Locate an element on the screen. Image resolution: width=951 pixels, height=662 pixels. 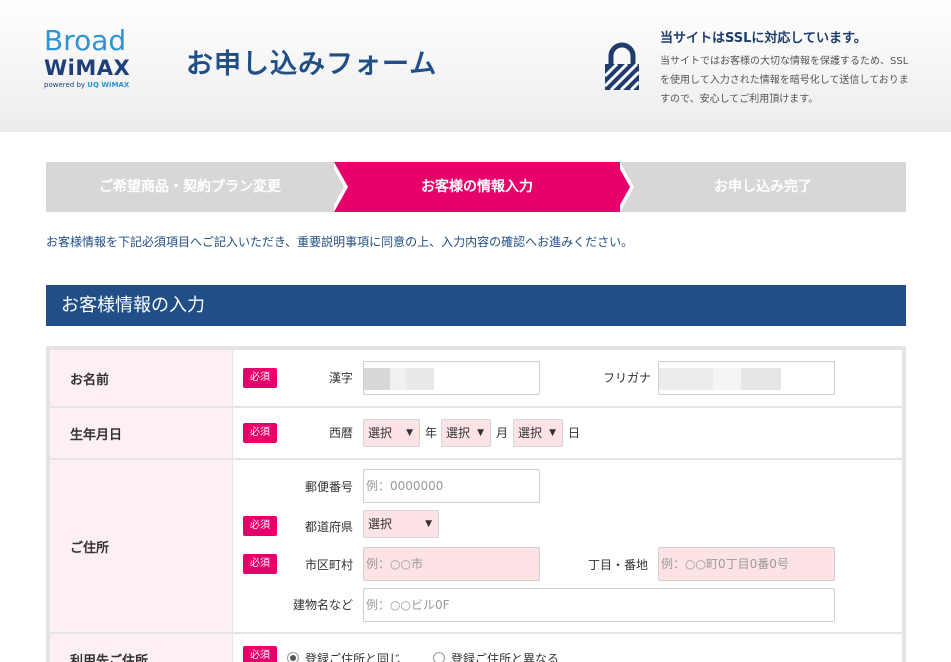
prefecture-label: 都道府県 is located at coordinates (328, 527).